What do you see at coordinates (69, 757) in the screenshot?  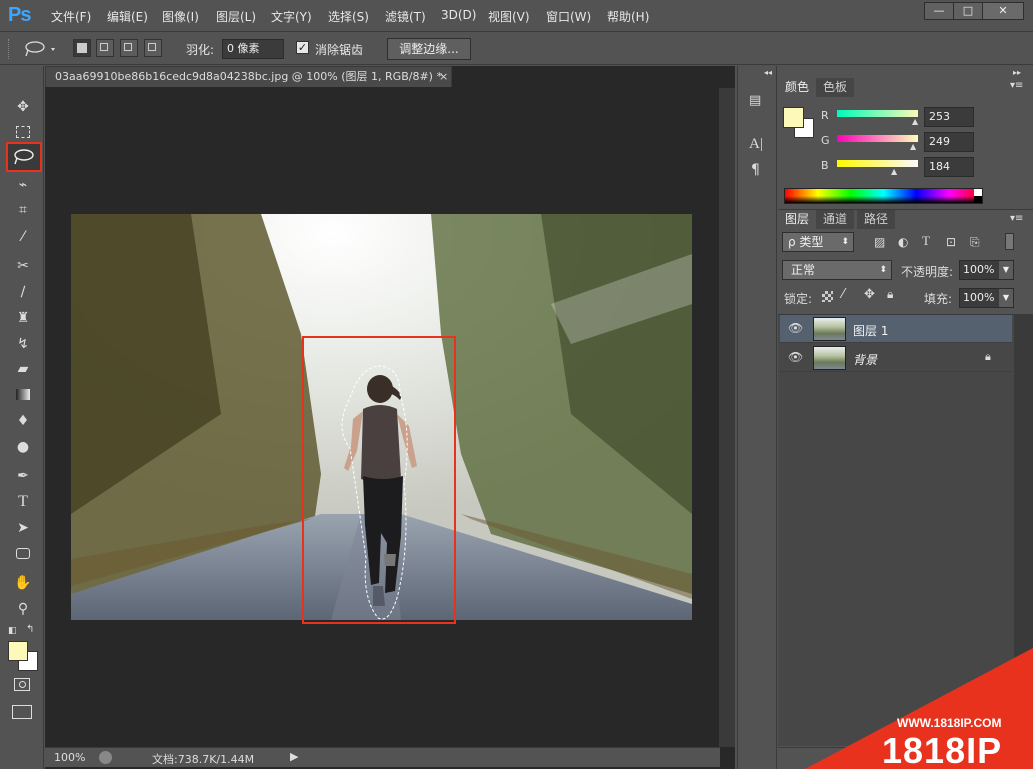 I see `zoom-level: 100%` at bounding box center [69, 757].